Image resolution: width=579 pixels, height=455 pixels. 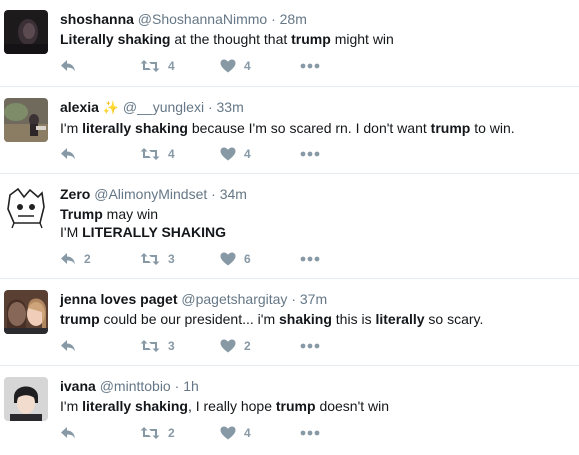 I want to click on retweet-button: 2, so click(x=157, y=433).